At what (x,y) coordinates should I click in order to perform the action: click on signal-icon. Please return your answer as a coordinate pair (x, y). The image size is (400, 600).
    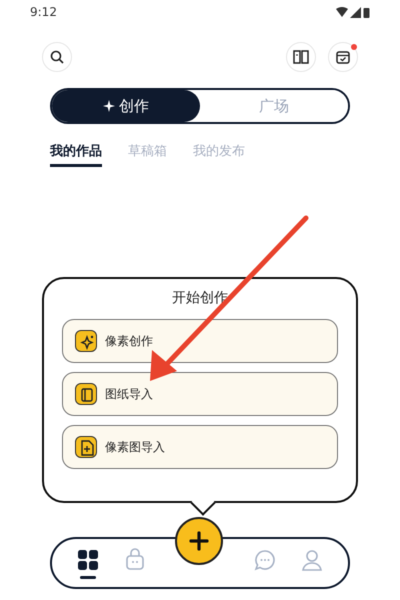
    Looking at the image, I should click on (355, 12).